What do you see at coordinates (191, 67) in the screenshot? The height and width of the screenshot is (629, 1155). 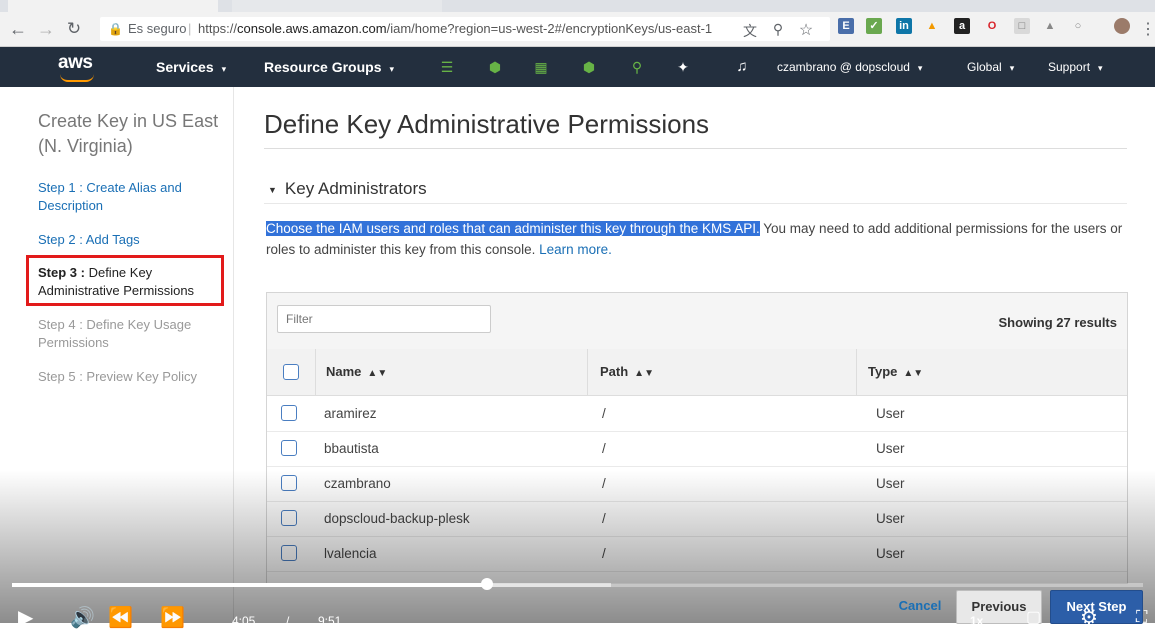 I see `services-menu: Services ▾` at bounding box center [191, 67].